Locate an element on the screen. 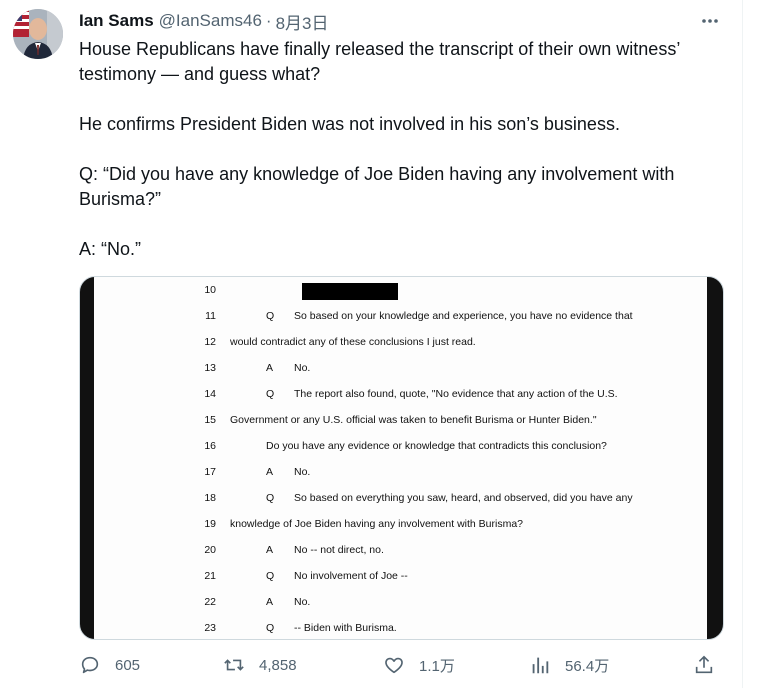 The image size is (766, 688). avatar is located at coordinates (38, 34).